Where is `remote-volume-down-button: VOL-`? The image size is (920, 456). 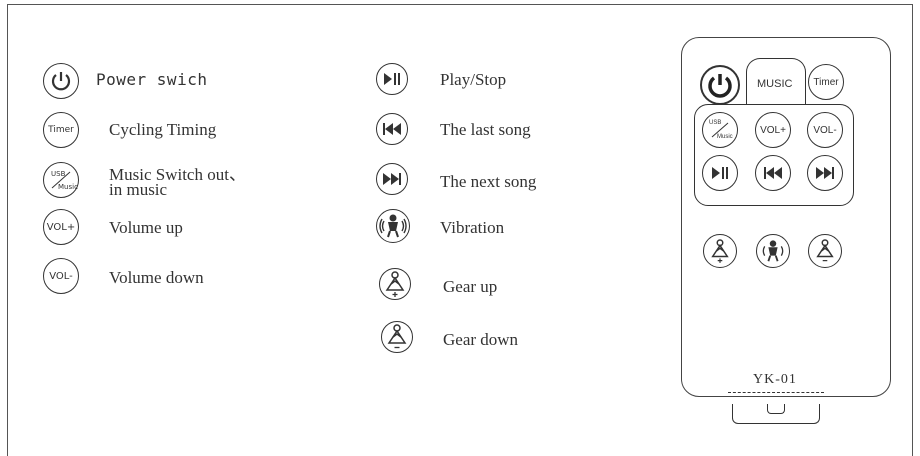 remote-volume-down-button: VOL- is located at coordinates (825, 130).